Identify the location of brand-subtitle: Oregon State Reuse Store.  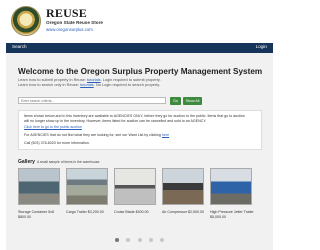
(74, 22).